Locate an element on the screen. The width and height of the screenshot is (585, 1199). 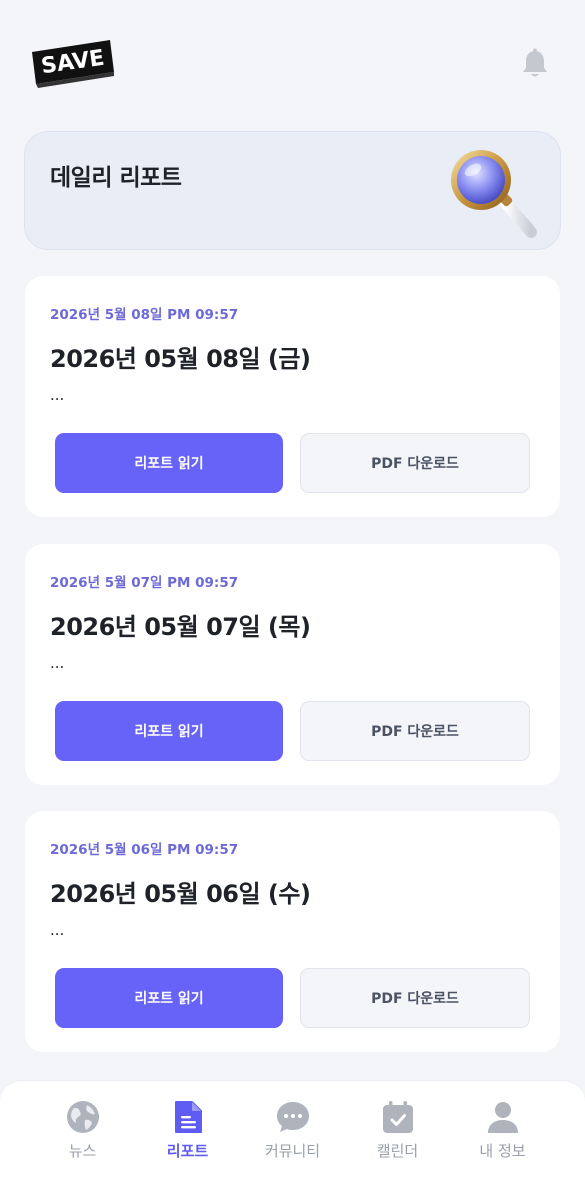
save-logo: SAVE is located at coordinates (72, 63).